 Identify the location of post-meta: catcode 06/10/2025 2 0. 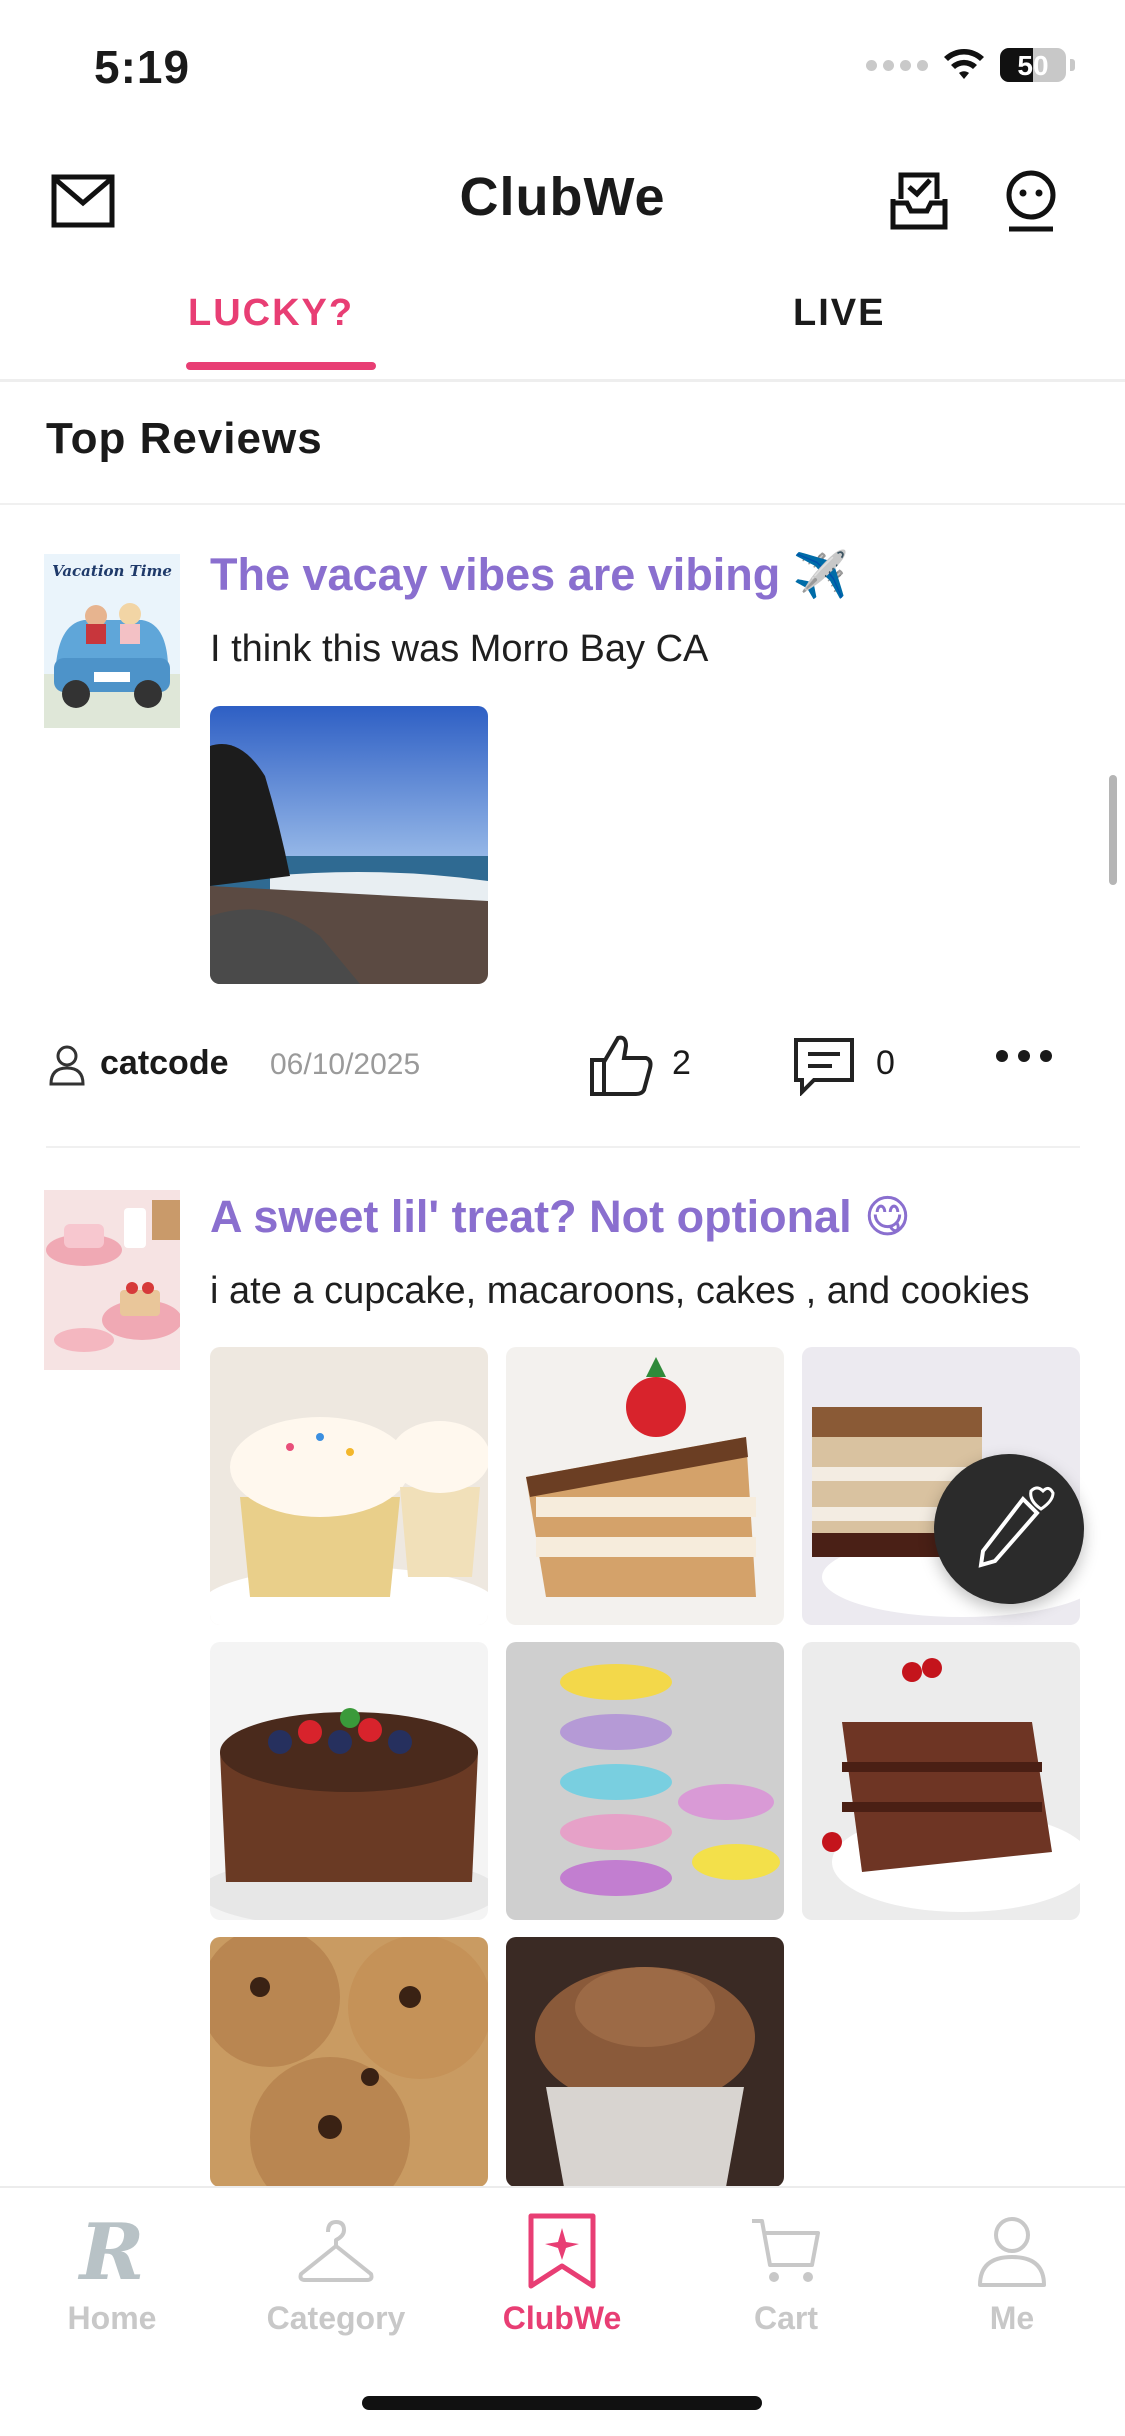
(562, 1065).